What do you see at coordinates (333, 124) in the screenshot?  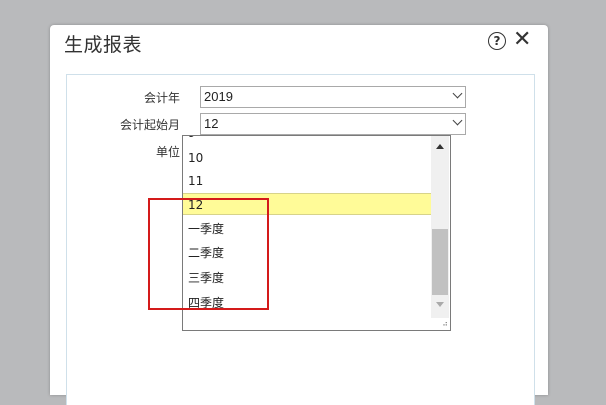 I see `start-month-select: 12` at bounding box center [333, 124].